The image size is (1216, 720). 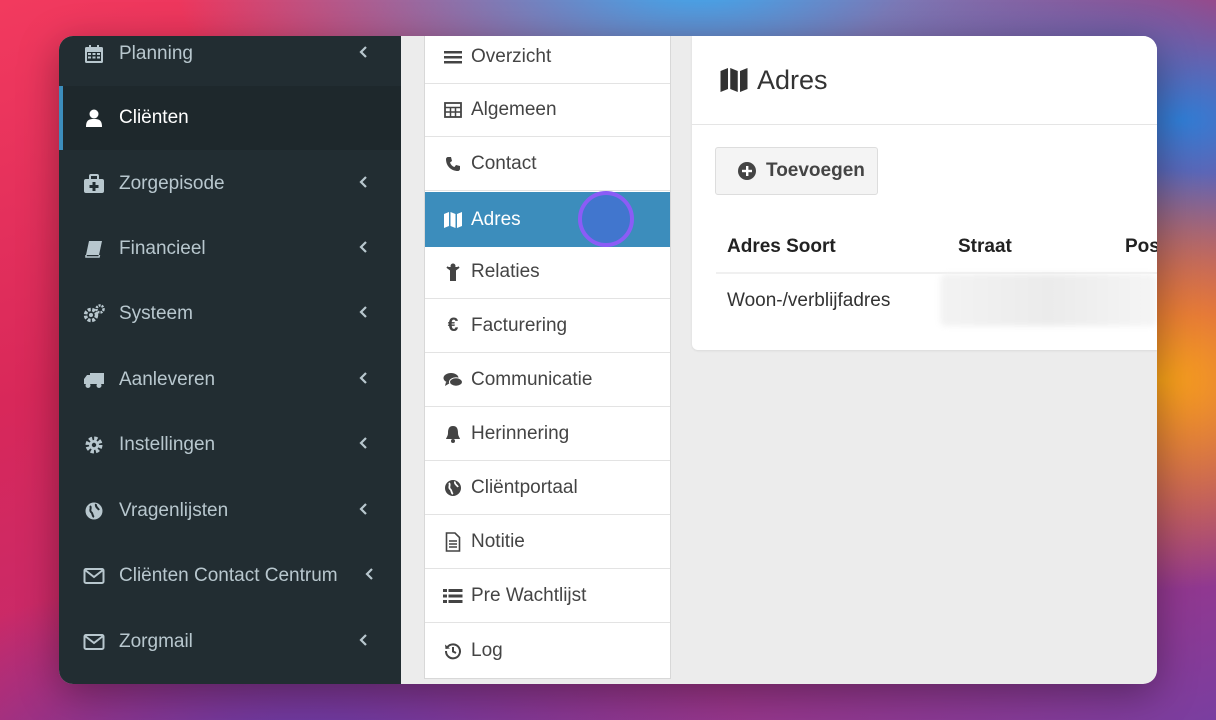 I want to click on history-icon, so click(x=453, y=651).